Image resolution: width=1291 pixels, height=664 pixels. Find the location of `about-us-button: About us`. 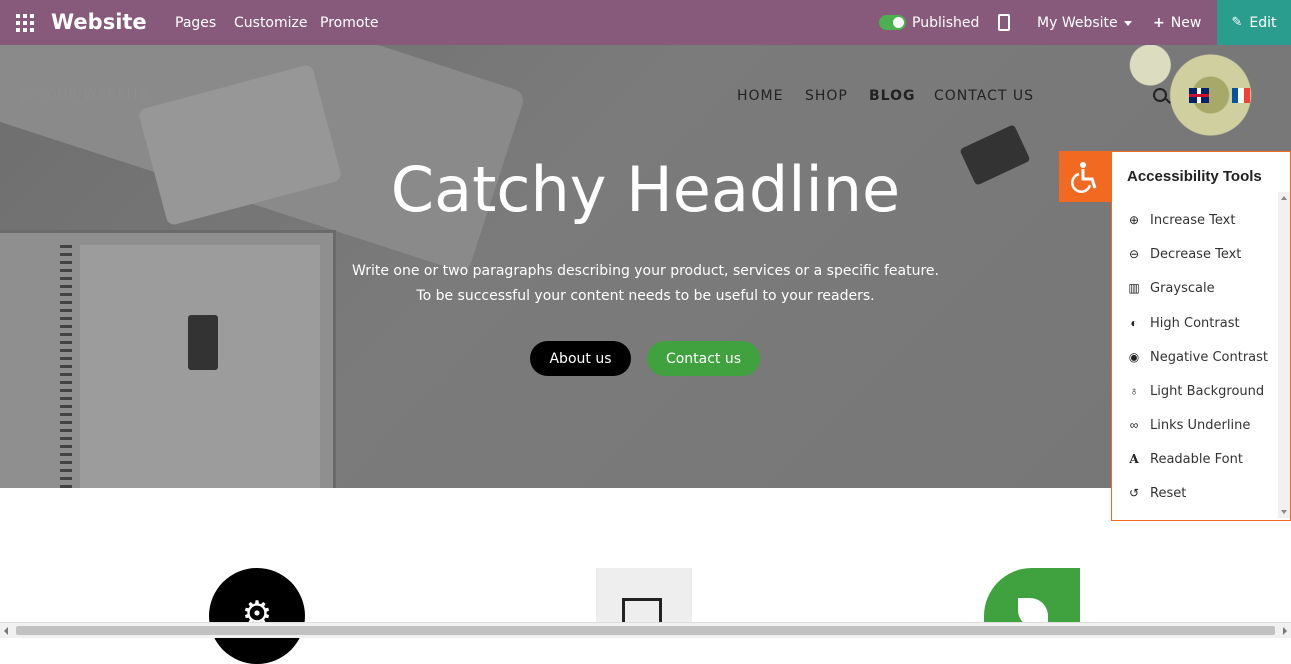

about-us-button: About us is located at coordinates (580, 358).